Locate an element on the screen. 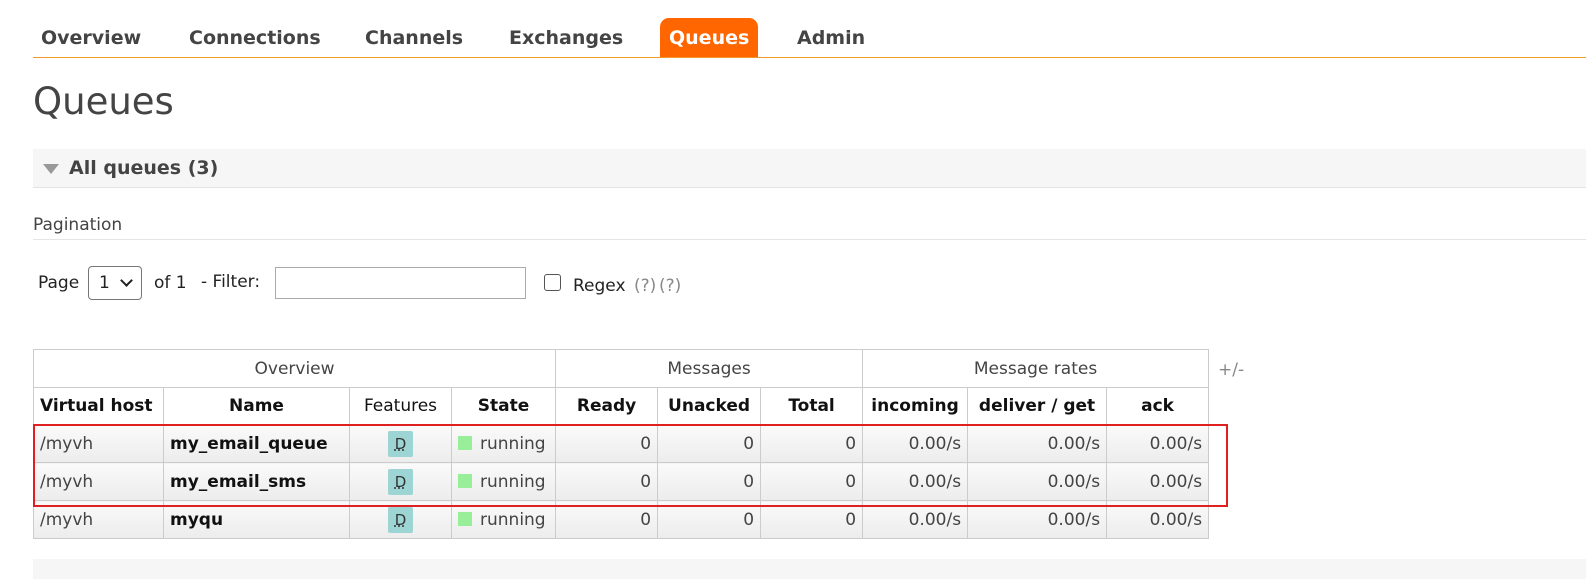  column-header-total: Total is located at coordinates (812, 406).